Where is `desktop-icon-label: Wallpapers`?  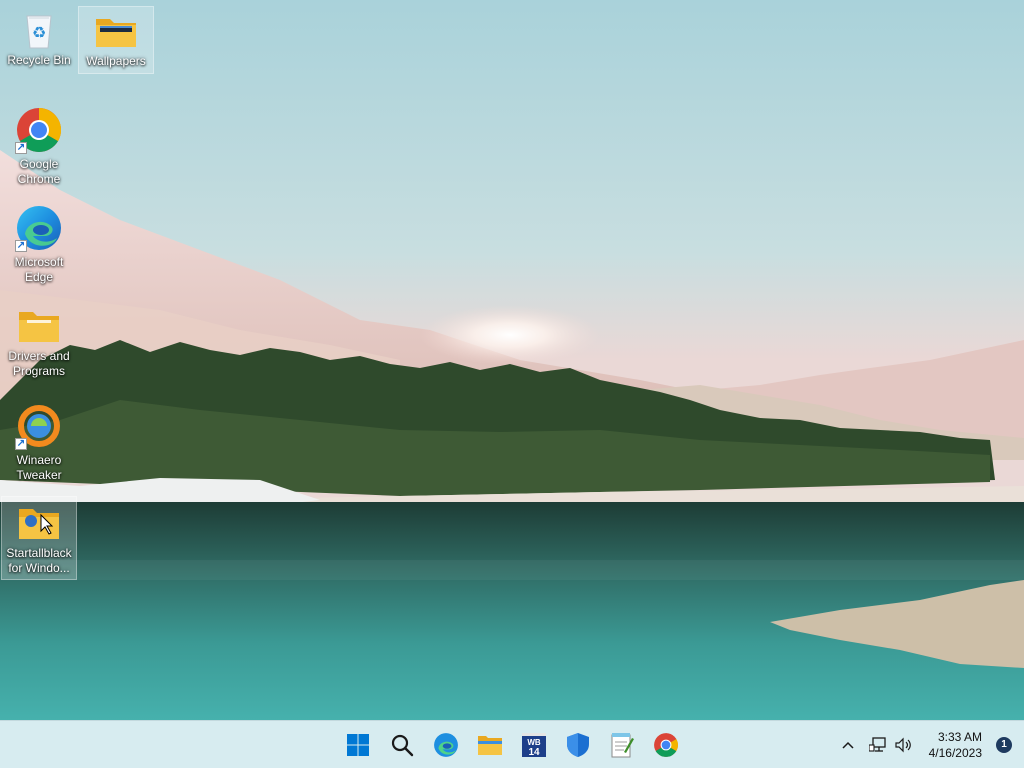 desktop-icon-label: Wallpapers is located at coordinates (116, 61).